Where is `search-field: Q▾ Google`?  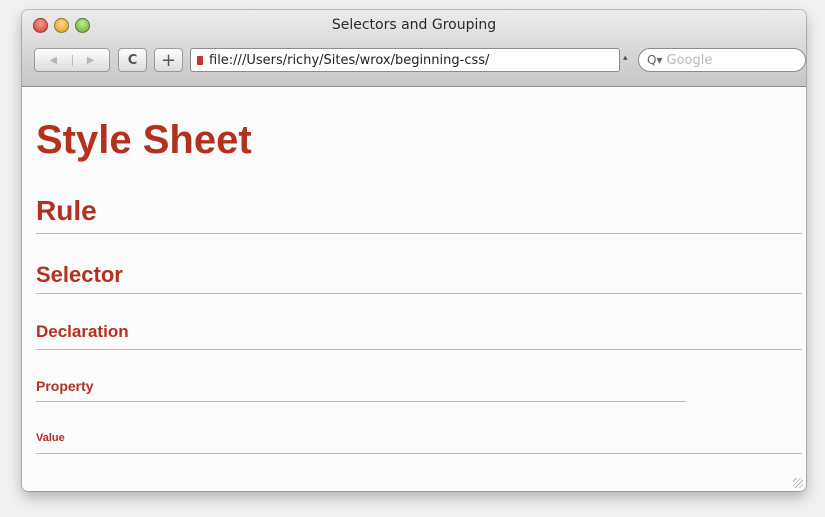 search-field: Q▾ Google is located at coordinates (722, 60).